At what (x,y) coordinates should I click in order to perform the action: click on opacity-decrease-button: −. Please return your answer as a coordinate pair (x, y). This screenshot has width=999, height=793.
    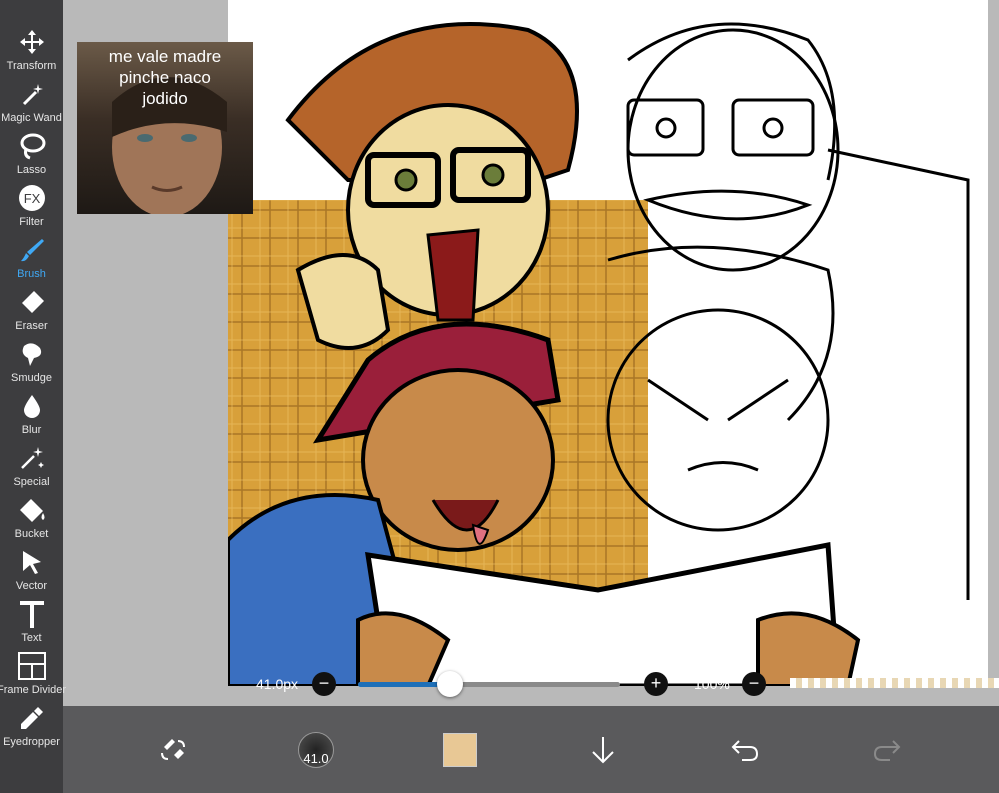
    Looking at the image, I should click on (754, 684).